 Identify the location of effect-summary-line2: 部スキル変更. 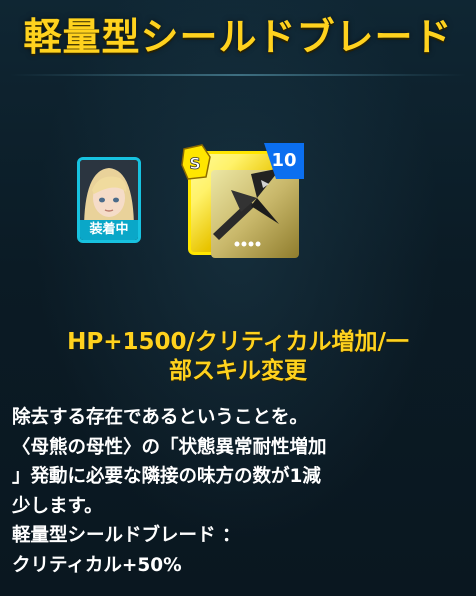
(238, 371).